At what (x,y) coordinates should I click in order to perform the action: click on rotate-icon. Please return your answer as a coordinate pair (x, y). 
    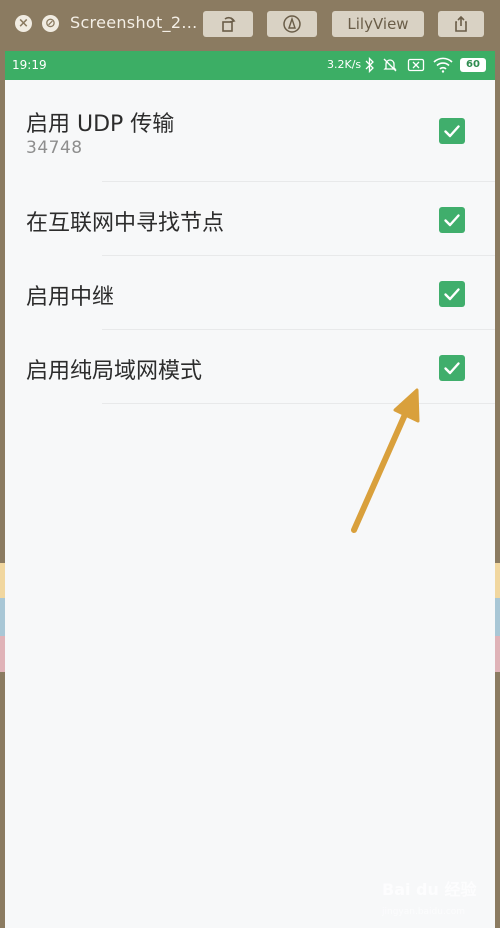
    Looking at the image, I should click on (229, 24).